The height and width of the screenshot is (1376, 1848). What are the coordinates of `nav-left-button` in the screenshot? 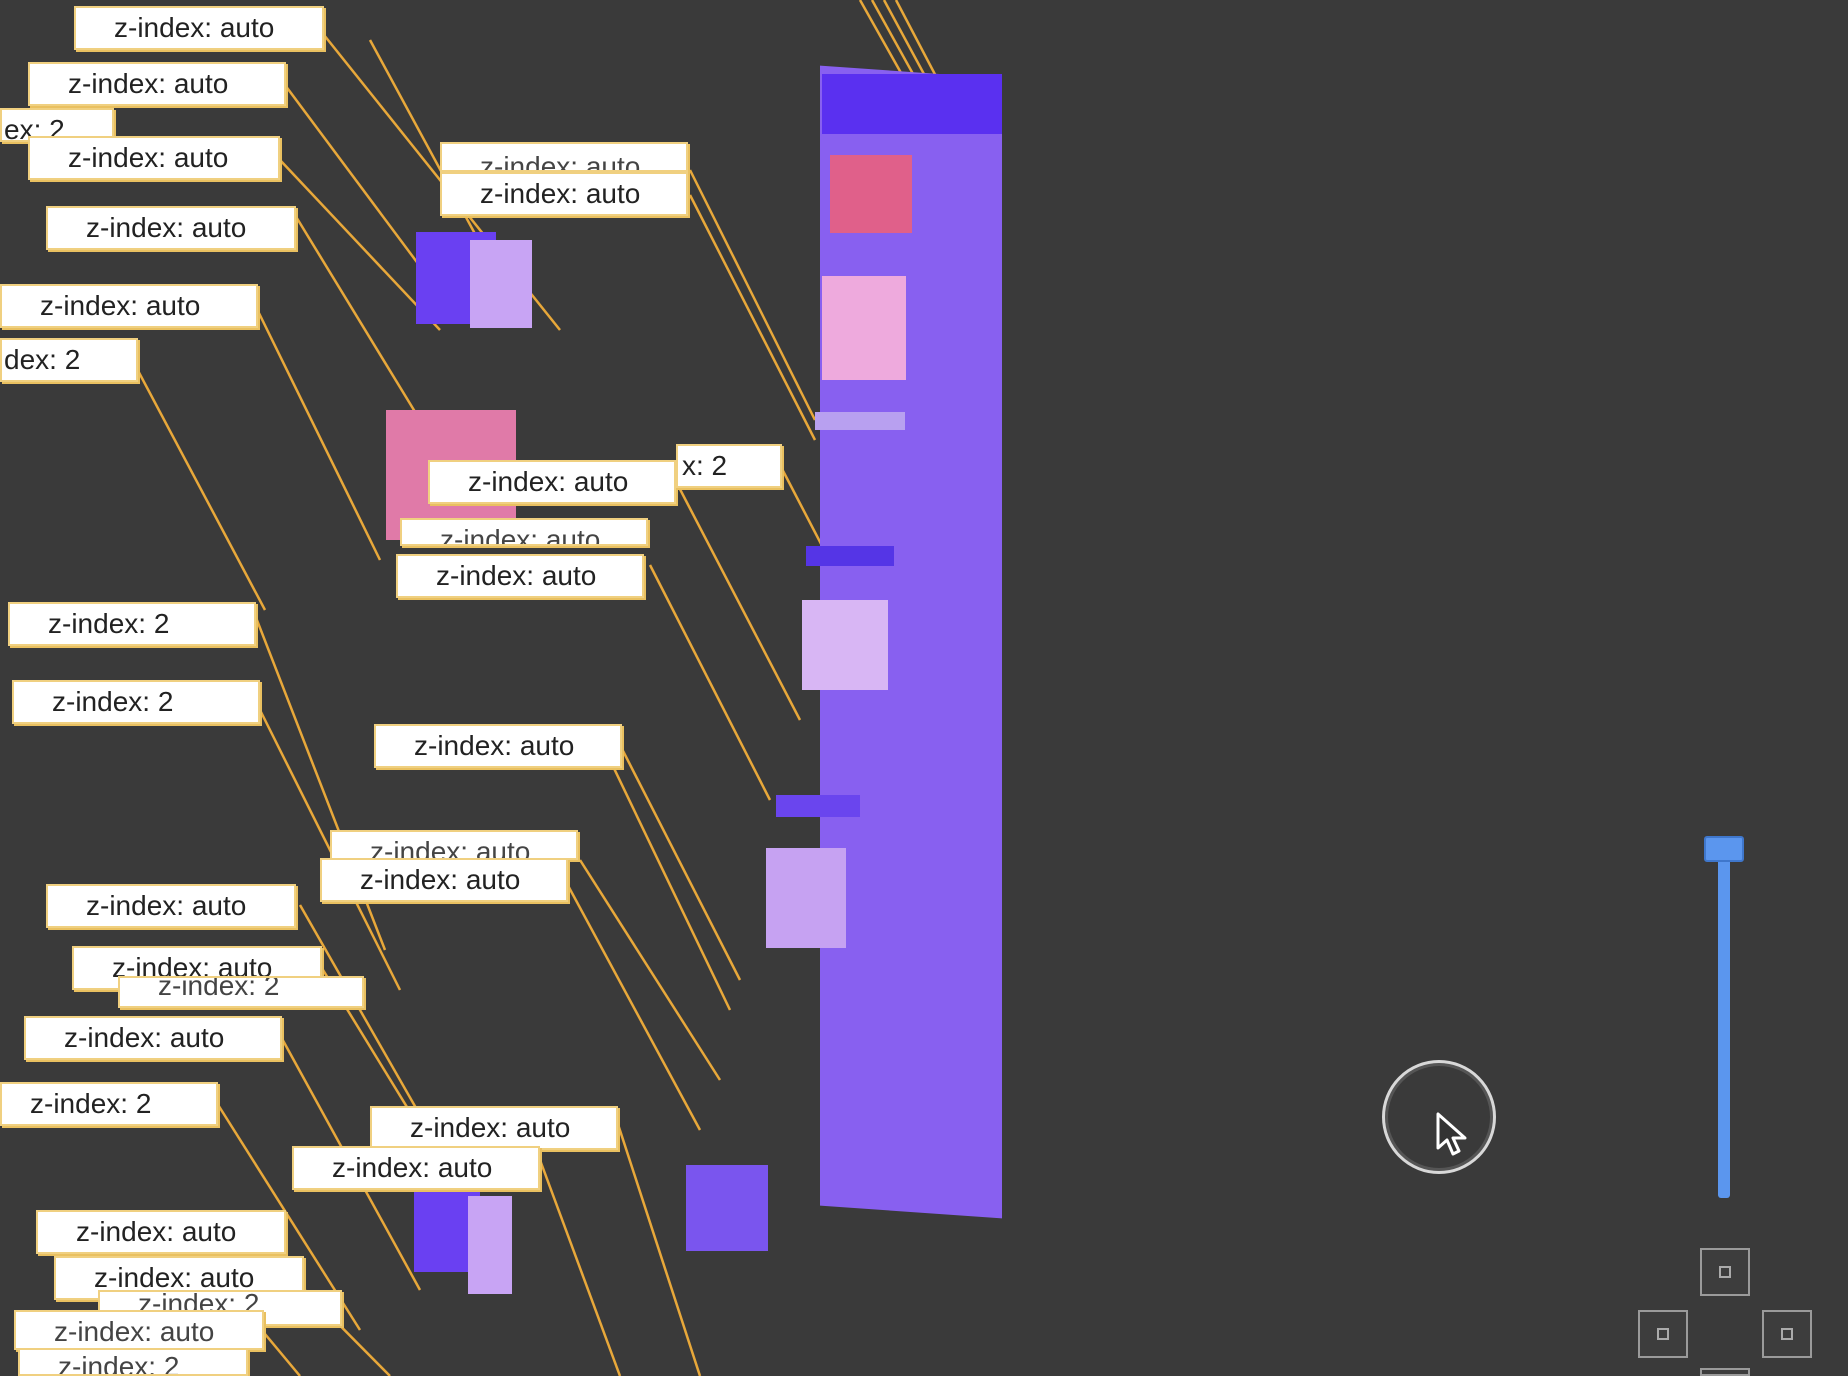 It's located at (1663, 1334).